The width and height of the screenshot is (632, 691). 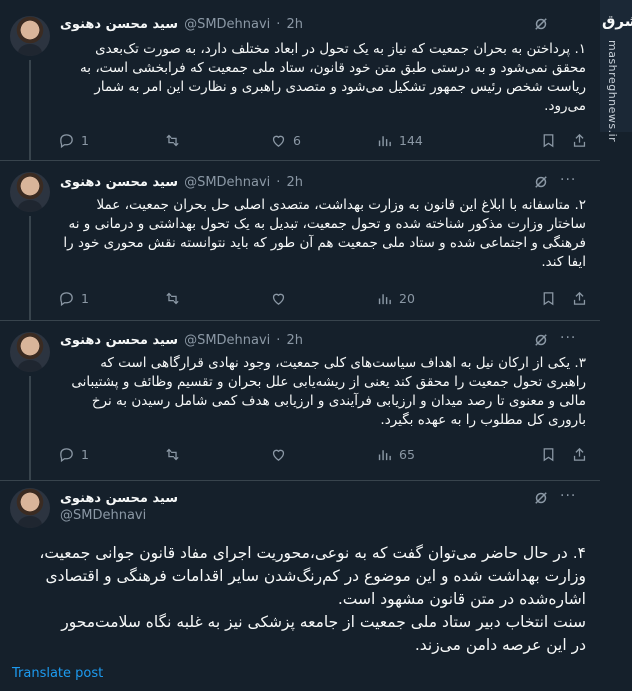 What do you see at coordinates (500, 645) in the screenshot?
I see `text-line: در این عرصه دامن می‌زند.` at bounding box center [500, 645].